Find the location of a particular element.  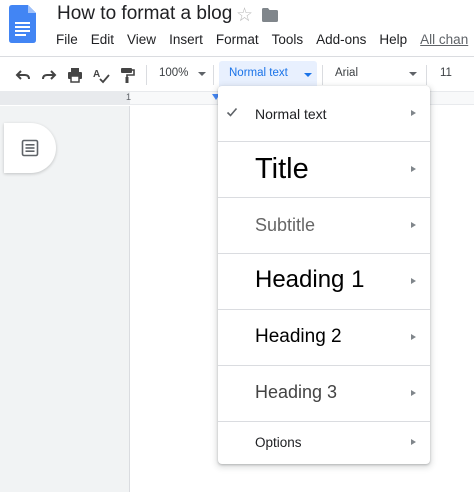

menu-item-title: Title is located at coordinates (324, 169).